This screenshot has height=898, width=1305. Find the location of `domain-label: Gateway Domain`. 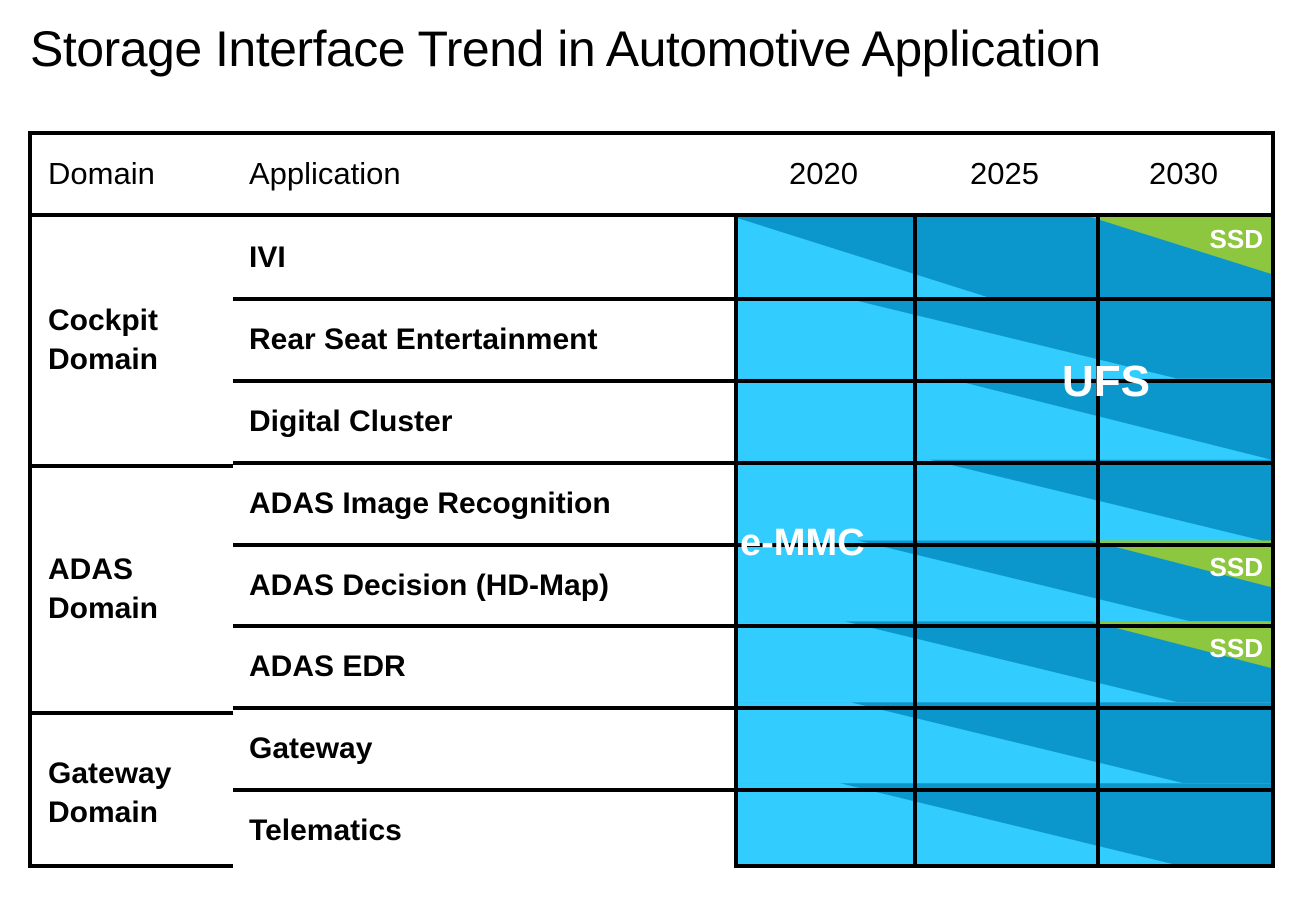

domain-label: Gateway Domain is located at coordinates (110, 793).